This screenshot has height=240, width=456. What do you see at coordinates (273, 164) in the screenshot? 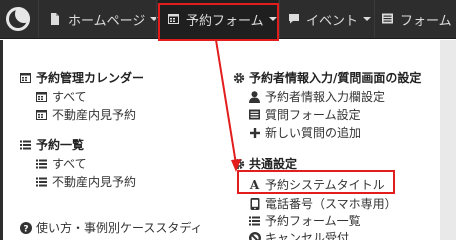
I see `common-section-title: 共通設定` at bounding box center [273, 164].